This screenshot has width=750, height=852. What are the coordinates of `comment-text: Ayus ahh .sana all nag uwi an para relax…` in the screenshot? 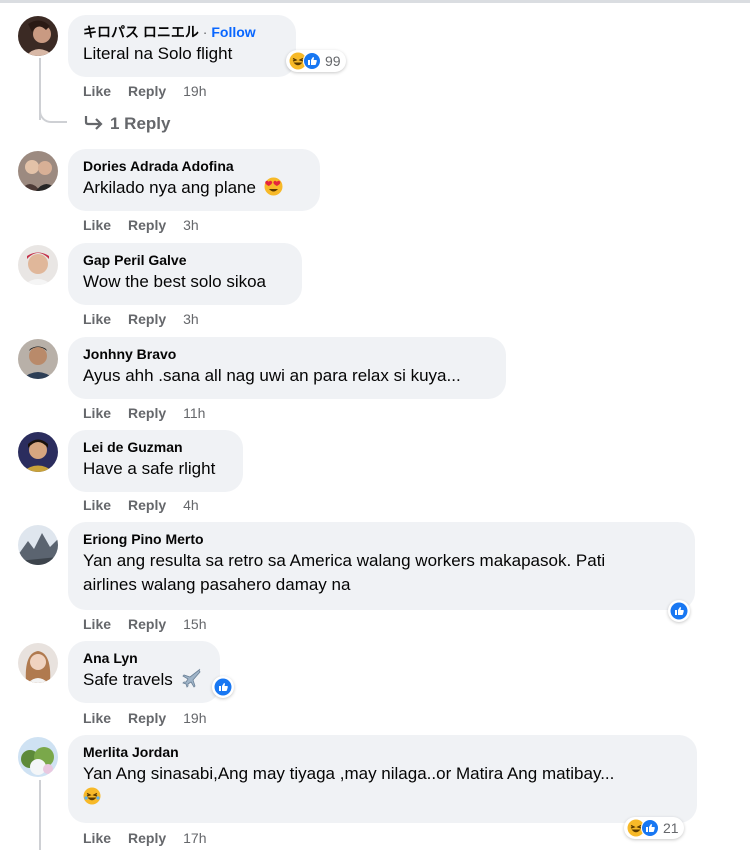 It's located at (272, 375).